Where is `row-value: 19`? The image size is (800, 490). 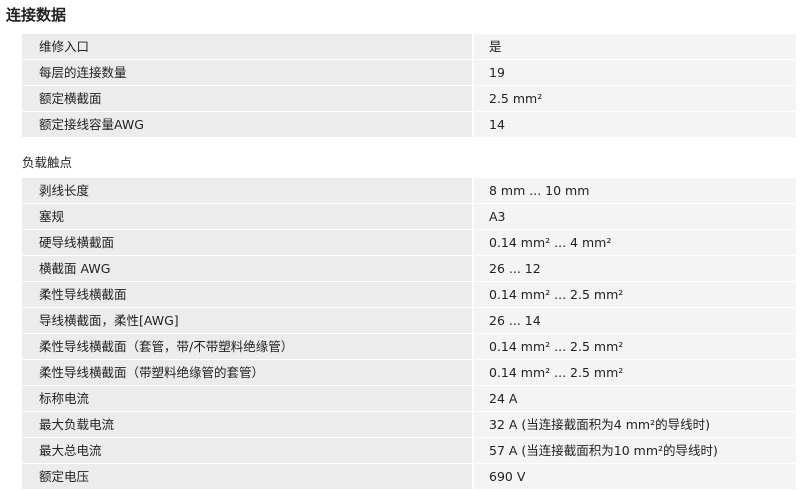 row-value: 19 is located at coordinates (635, 72).